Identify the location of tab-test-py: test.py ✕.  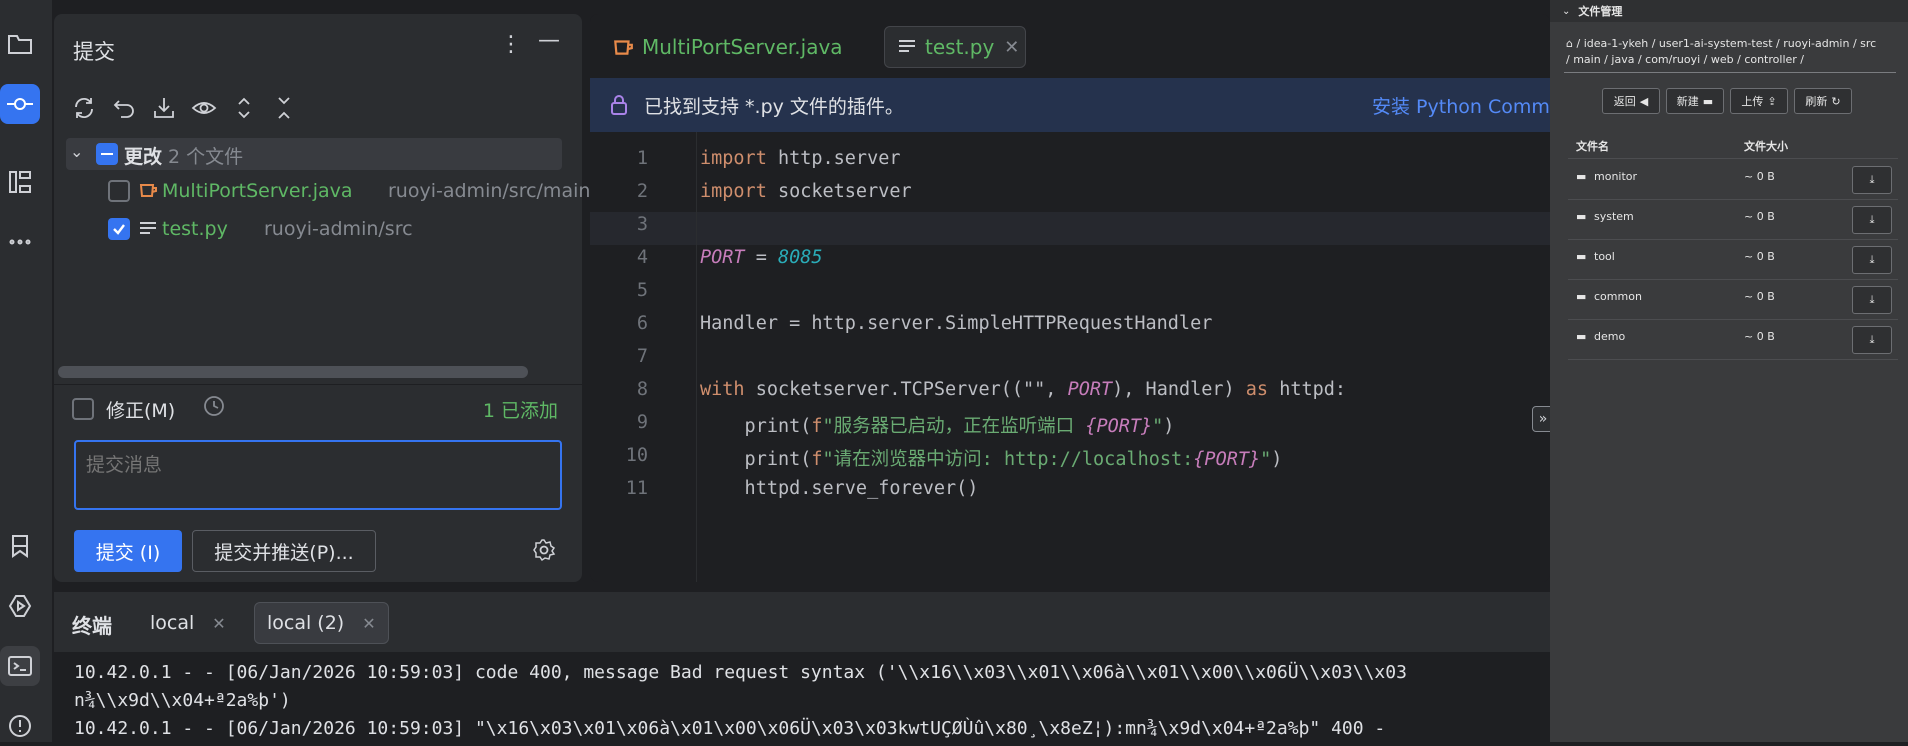
(955, 47).